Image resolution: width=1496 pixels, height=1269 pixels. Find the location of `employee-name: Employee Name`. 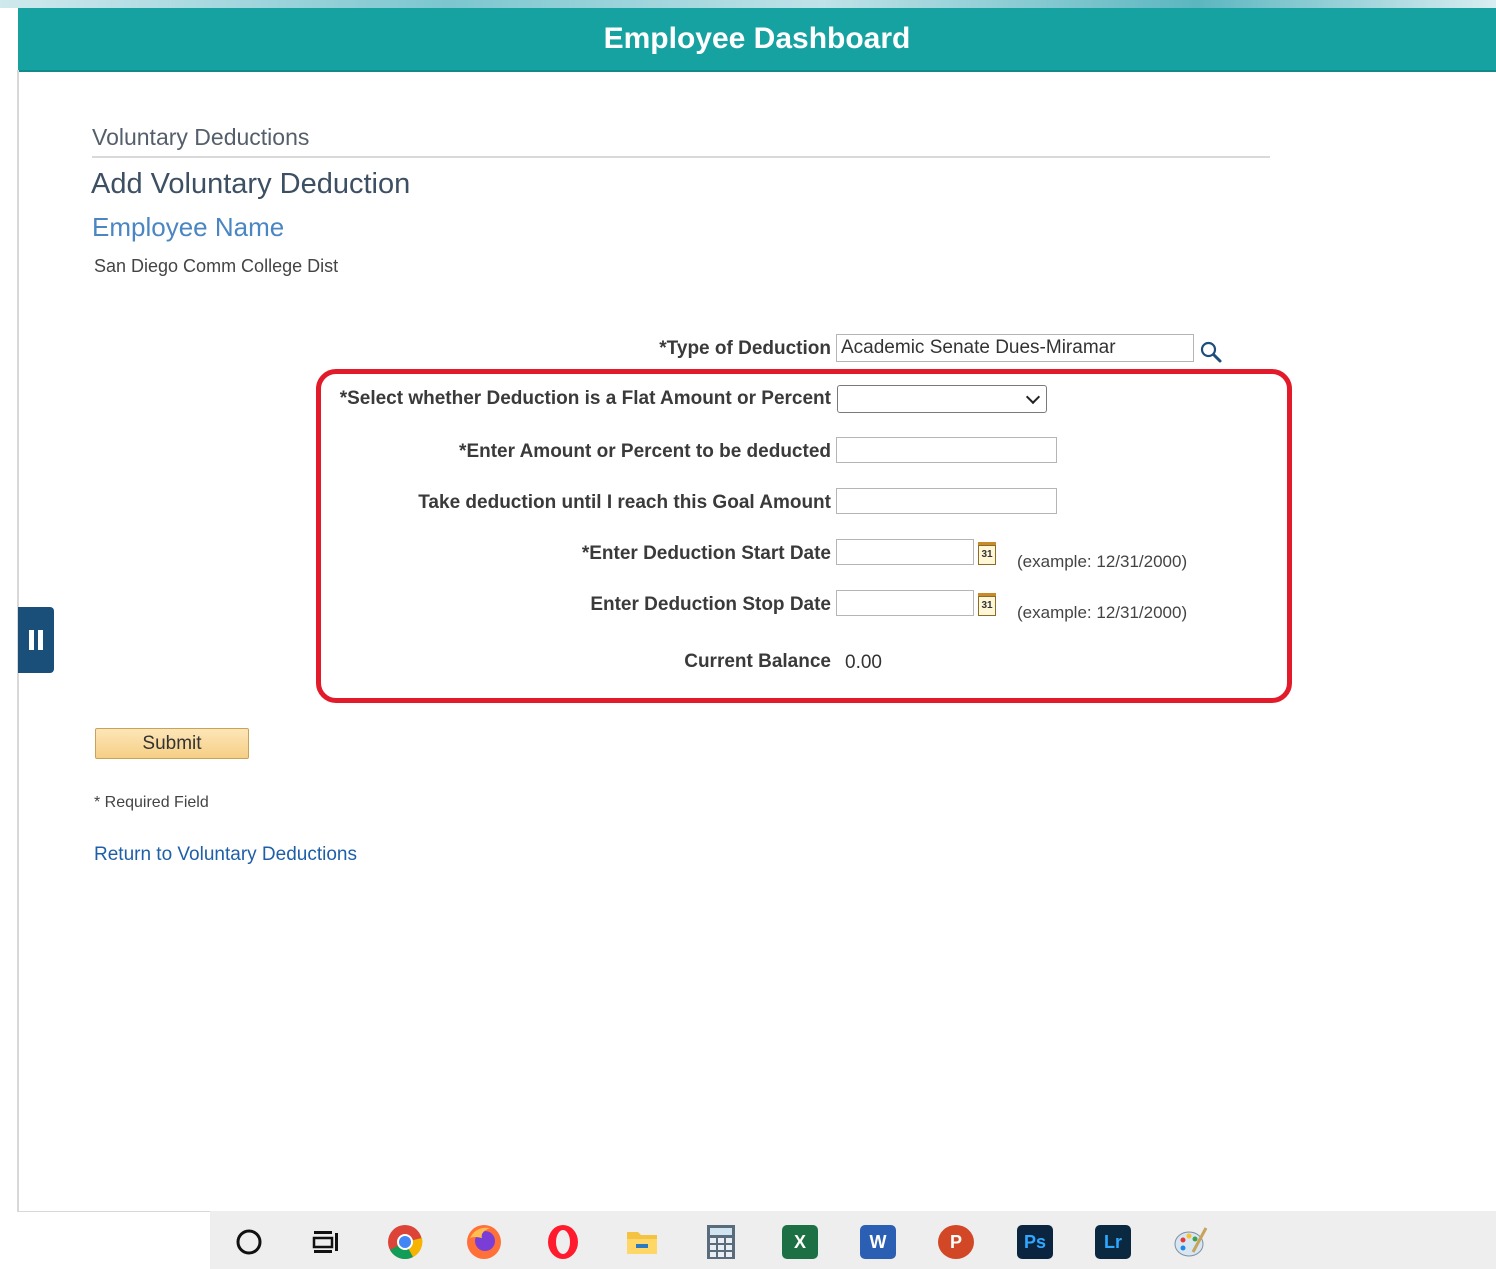

employee-name: Employee Name is located at coordinates (188, 227).